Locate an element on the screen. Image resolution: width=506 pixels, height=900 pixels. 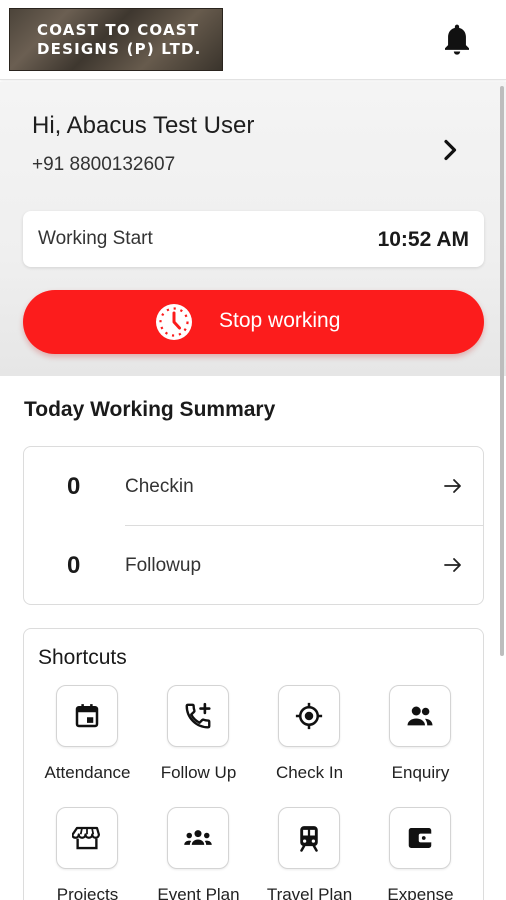
shortcut-label: Travel Plan is located at coordinates (309, 892).